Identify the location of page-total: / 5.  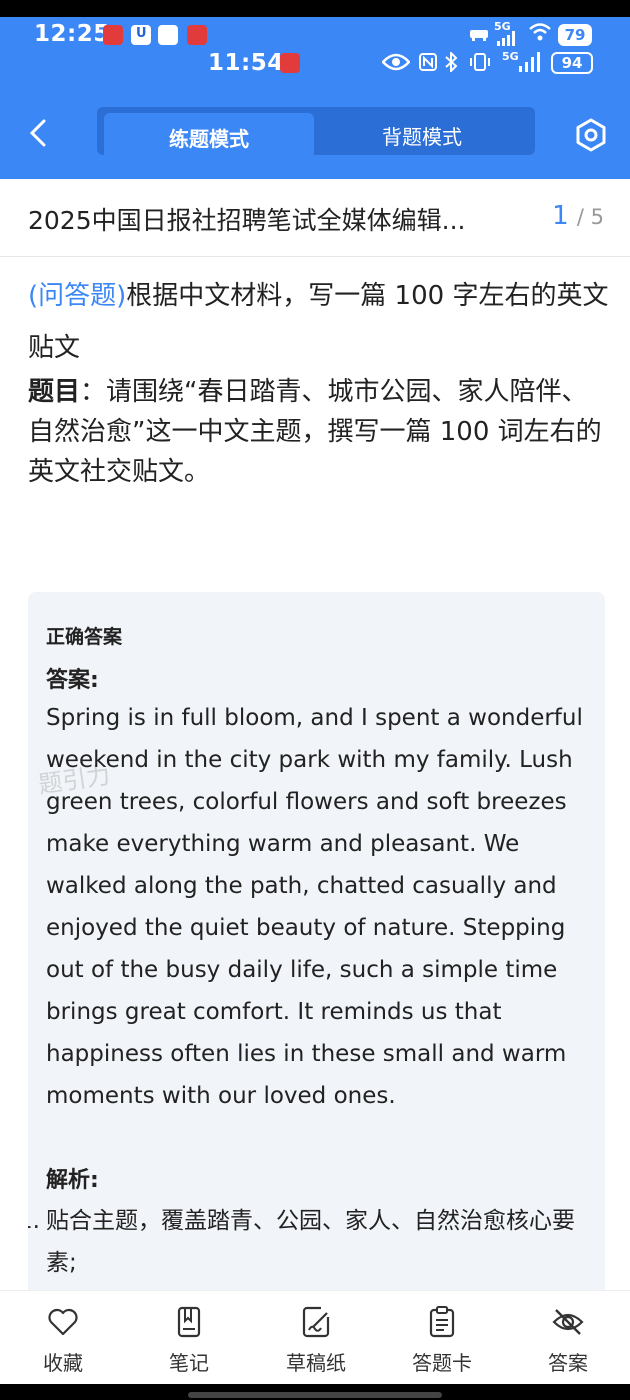
(590, 217).